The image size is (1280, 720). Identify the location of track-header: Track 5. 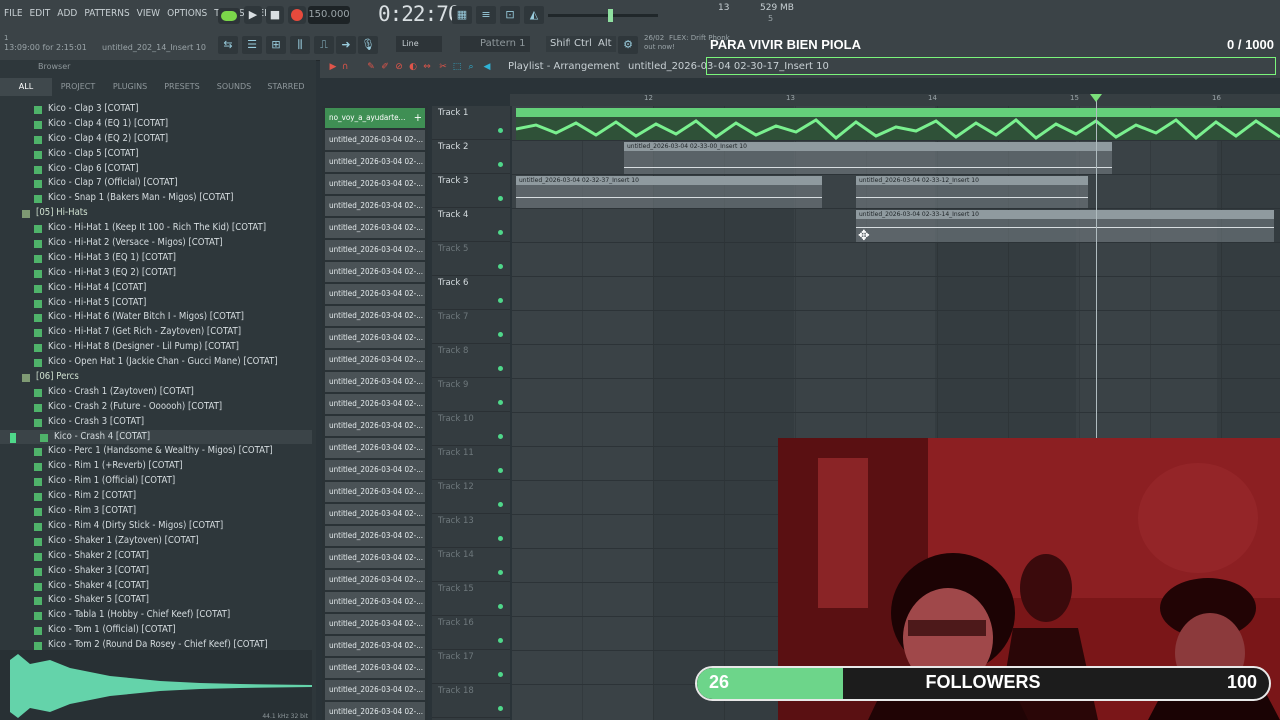
(471, 259).